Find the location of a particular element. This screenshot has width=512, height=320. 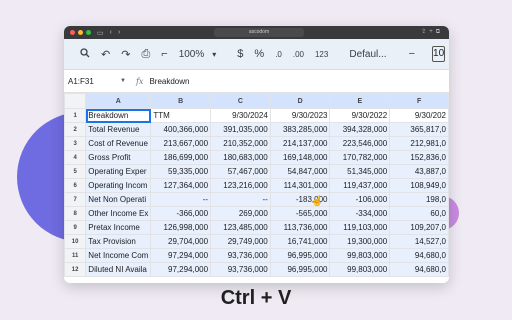

table-cell: 60,0 is located at coordinates (419, 213).